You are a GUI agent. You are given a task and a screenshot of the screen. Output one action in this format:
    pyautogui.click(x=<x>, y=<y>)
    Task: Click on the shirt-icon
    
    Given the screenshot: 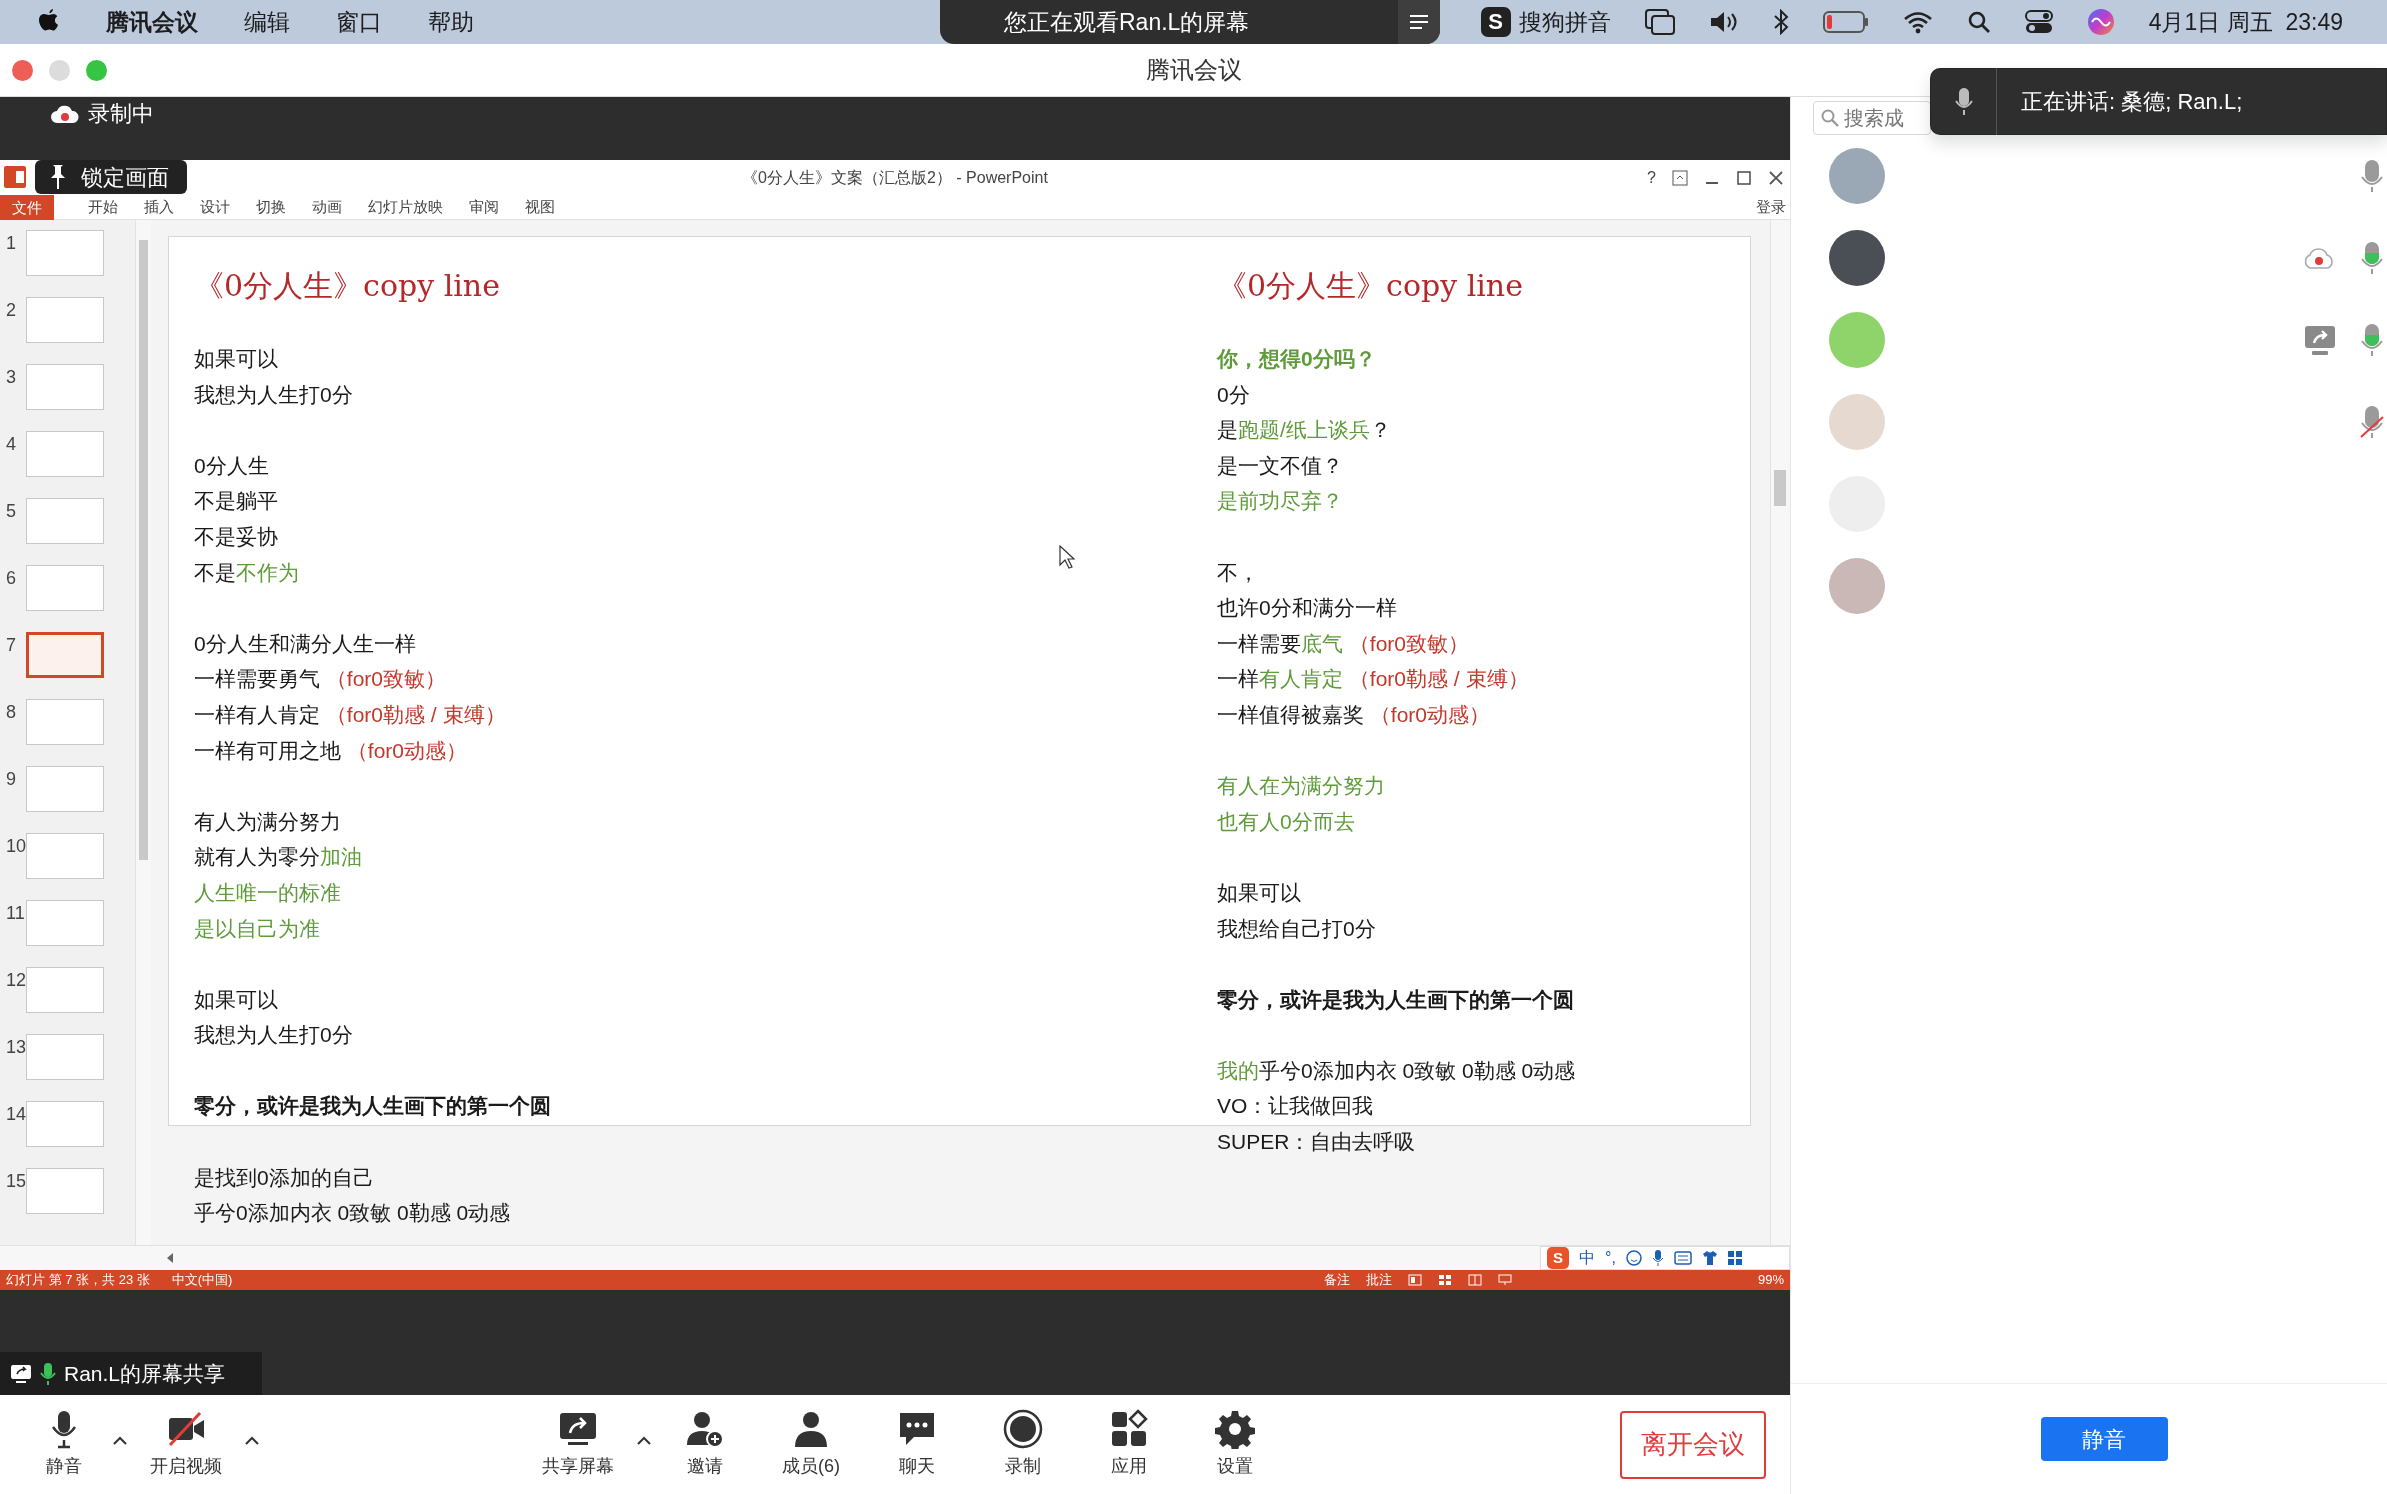 What is the action you would take?
    pyautogui.click(x=1709, y=1258)
    